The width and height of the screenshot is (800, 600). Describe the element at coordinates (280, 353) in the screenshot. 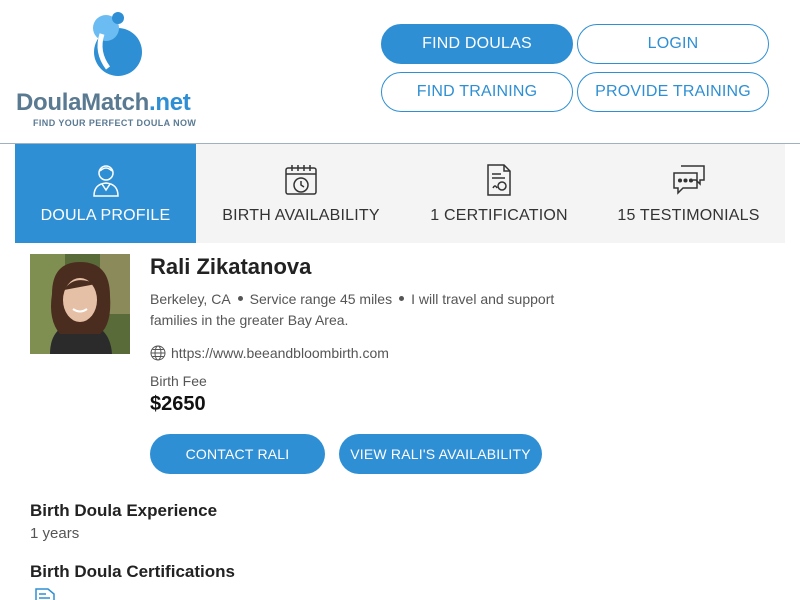

I see `website-url: https://www.beeandbloombirth.com` at that location.